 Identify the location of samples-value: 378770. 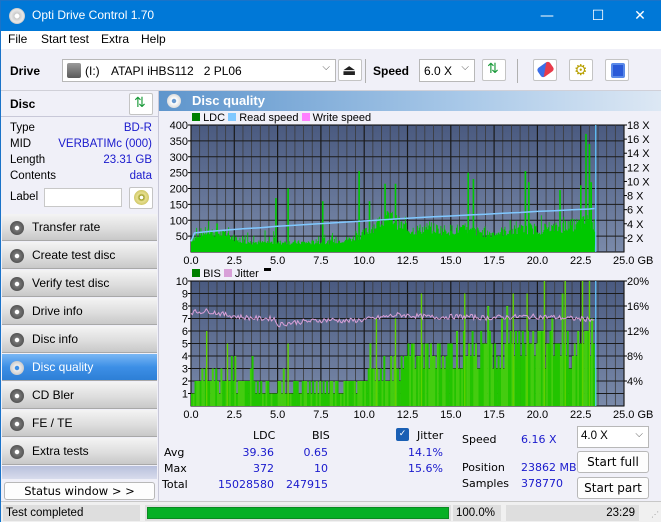
(542, 483).